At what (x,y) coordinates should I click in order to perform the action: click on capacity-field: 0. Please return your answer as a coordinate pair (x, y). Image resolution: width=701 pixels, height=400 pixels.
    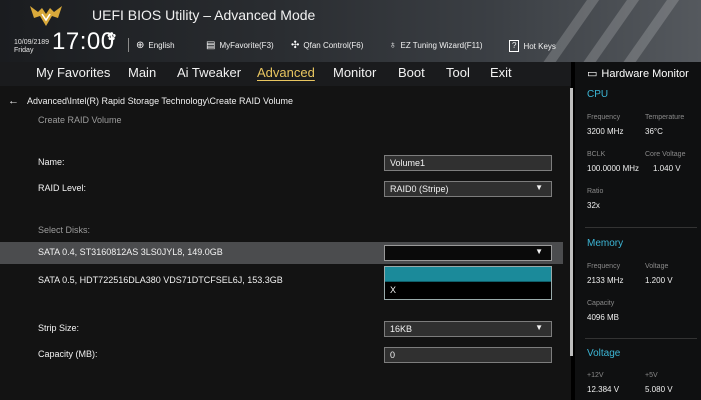
    Looking at the image, I should click on (468, 355).